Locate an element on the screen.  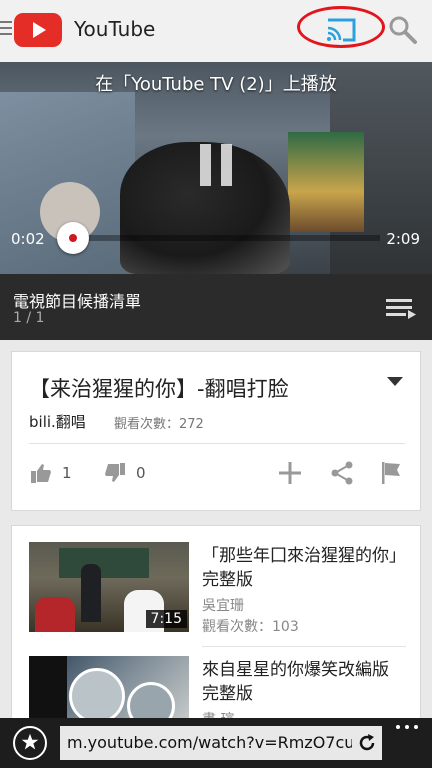
browser-address-bar: m.youtube.com/watch?v=RmzO7cunr is located at coordinates (216, 743).